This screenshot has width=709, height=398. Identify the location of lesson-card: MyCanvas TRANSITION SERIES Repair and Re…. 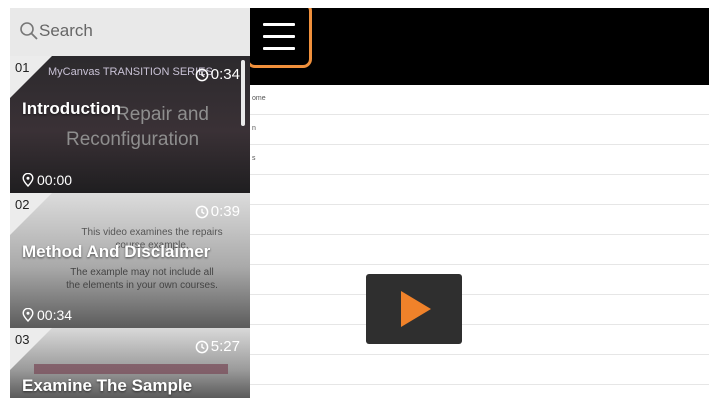
(130, 124).